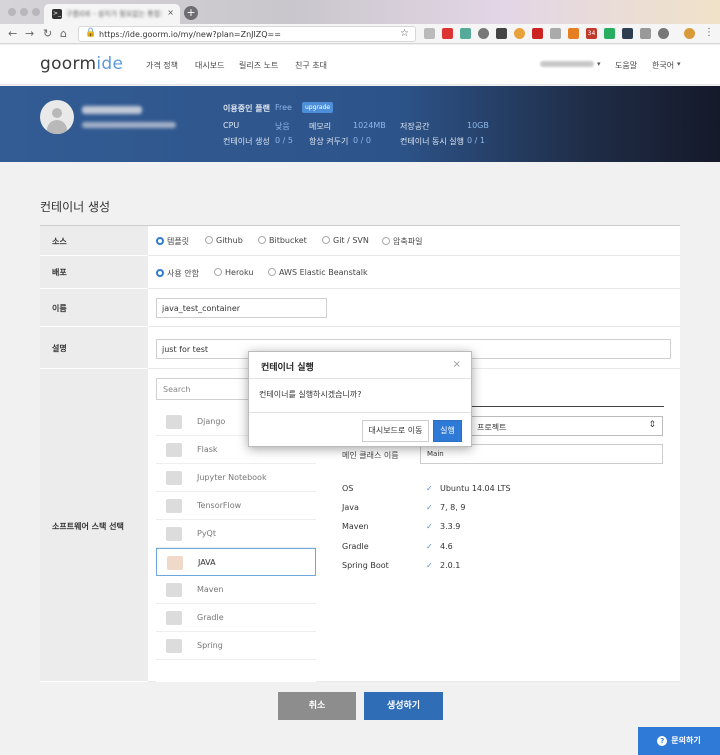  What do you see at coordinates (287, 368) in the screenshot?
I see `modal-title: 컨테이너 실행` at bounding box center [287, 368].